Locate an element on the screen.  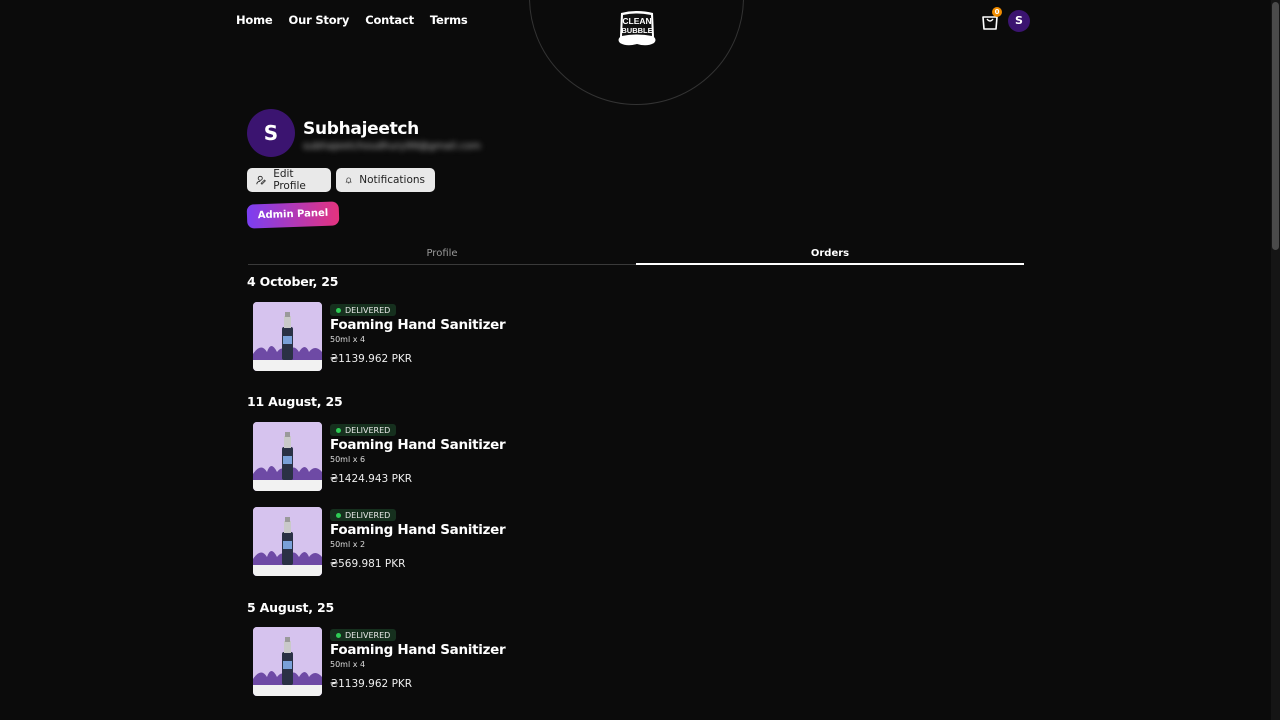
tab-orders: Orders is located at coordinates (830, 256).